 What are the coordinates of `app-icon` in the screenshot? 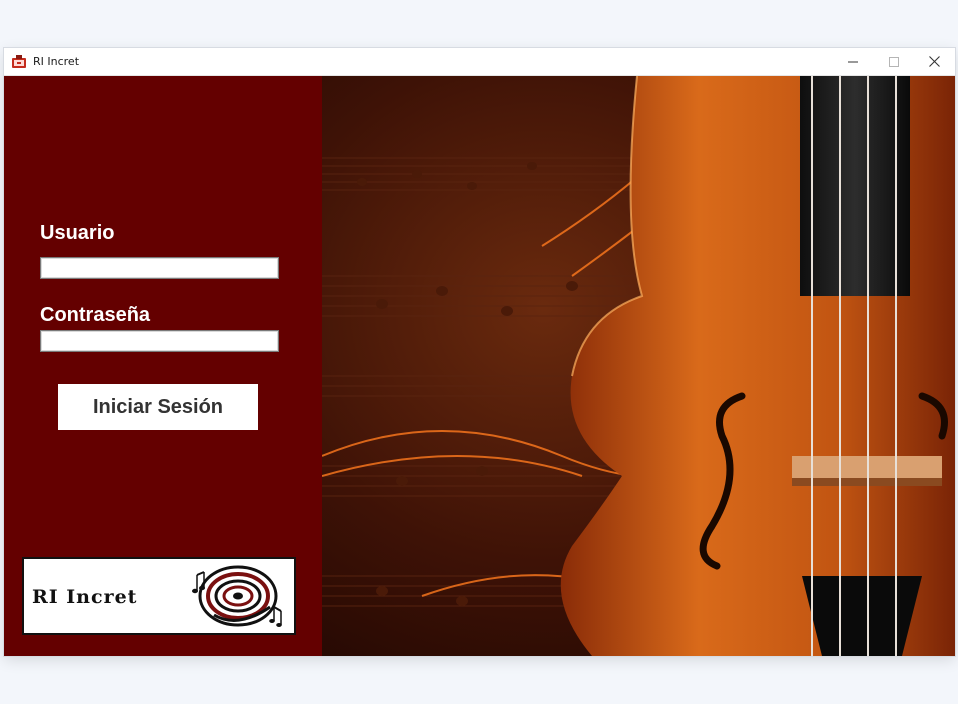 It's located at (19, 61).